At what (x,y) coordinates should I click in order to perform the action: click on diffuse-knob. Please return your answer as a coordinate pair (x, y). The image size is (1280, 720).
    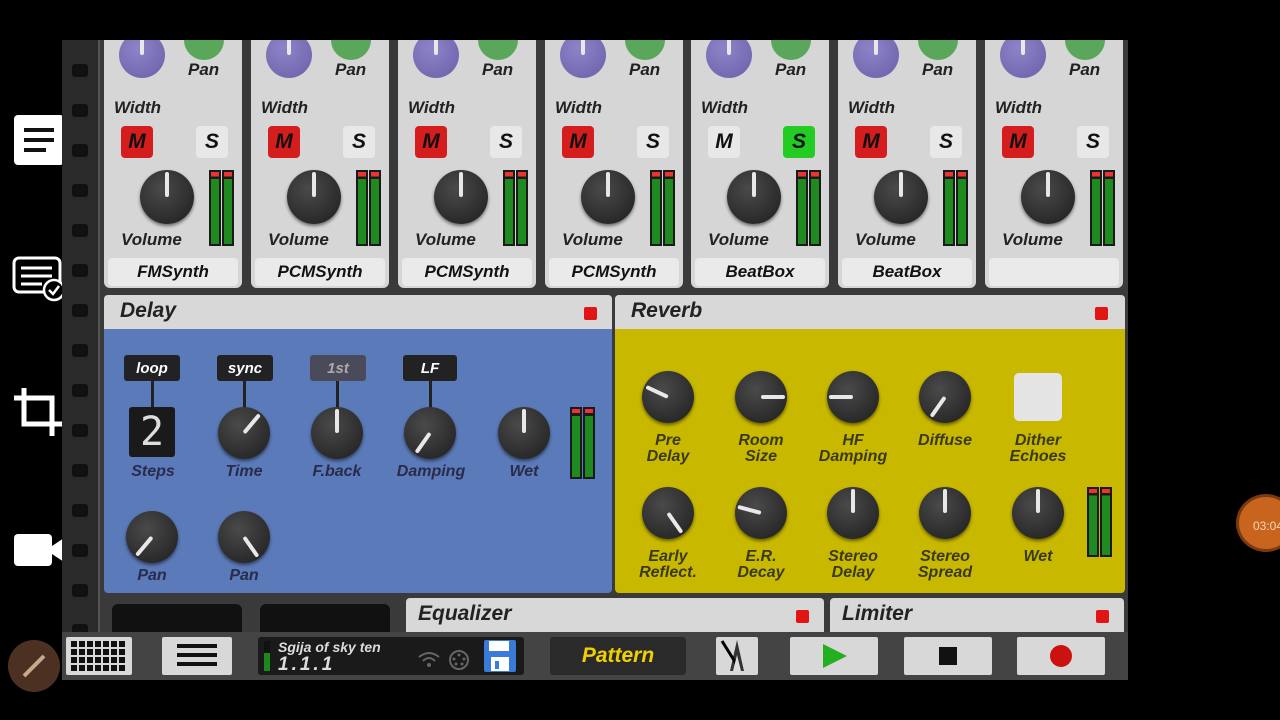
    Looking at the image, I should click on (945, 397).